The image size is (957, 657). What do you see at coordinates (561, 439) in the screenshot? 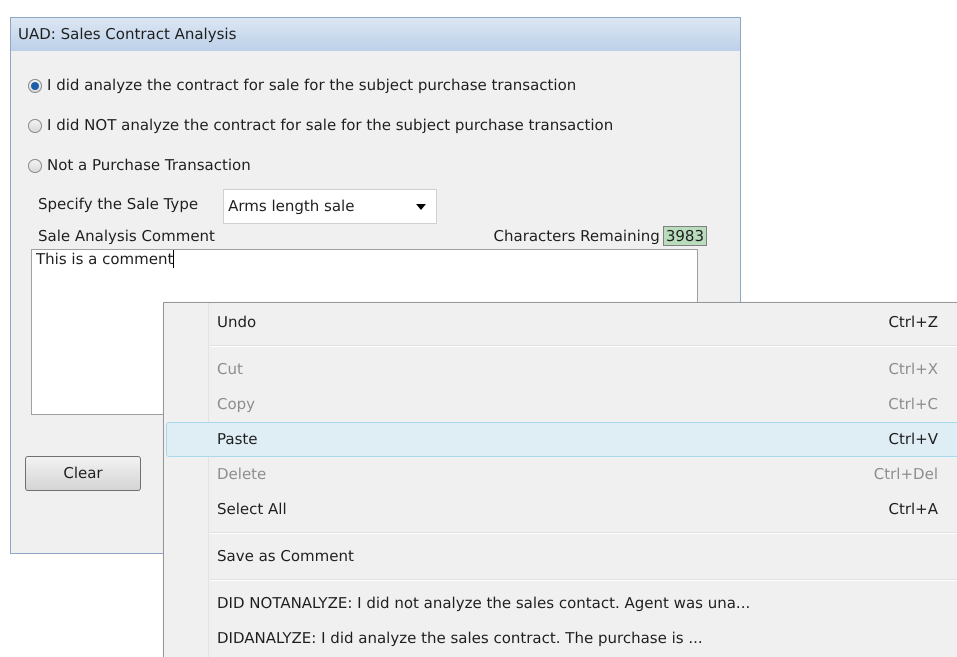
I see `menu-item: Paste Ctrl+V` at bounding box center [561, 439].